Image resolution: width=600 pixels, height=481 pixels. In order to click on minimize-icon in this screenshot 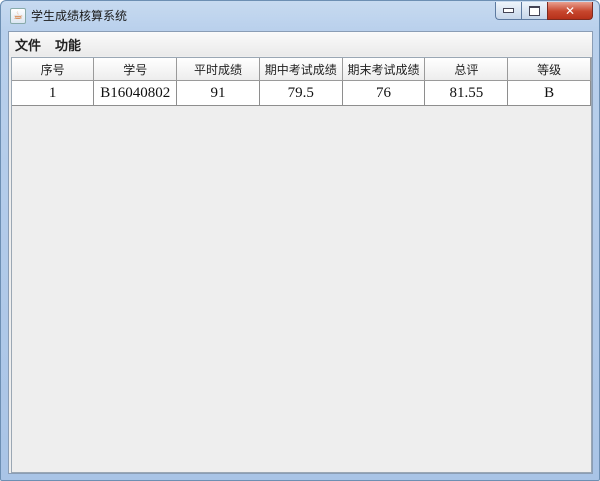, I will do `click(508, 10)`.